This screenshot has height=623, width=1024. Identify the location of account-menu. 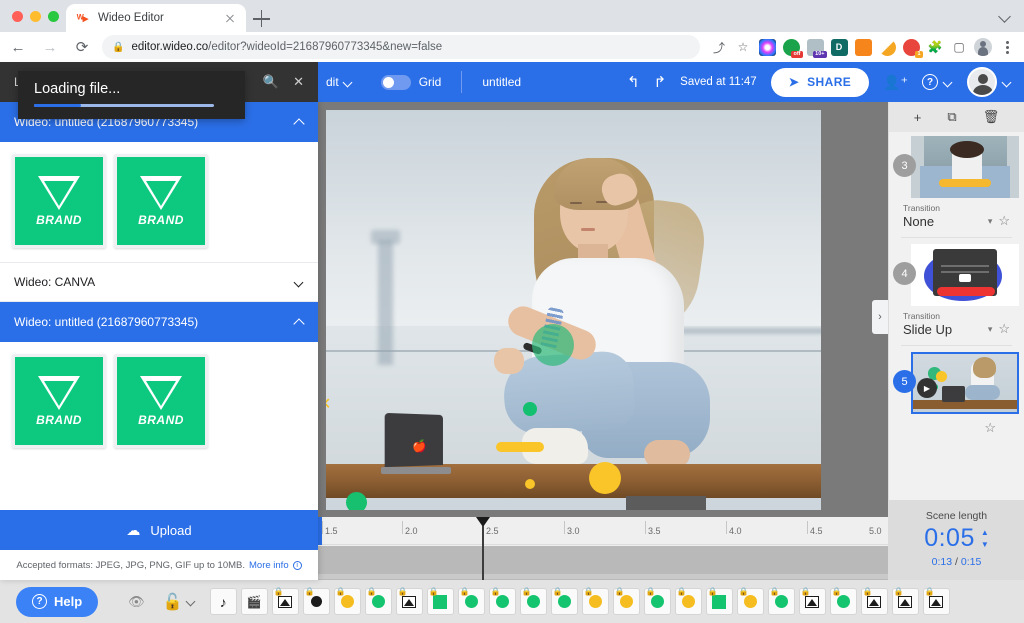
(989, 82).